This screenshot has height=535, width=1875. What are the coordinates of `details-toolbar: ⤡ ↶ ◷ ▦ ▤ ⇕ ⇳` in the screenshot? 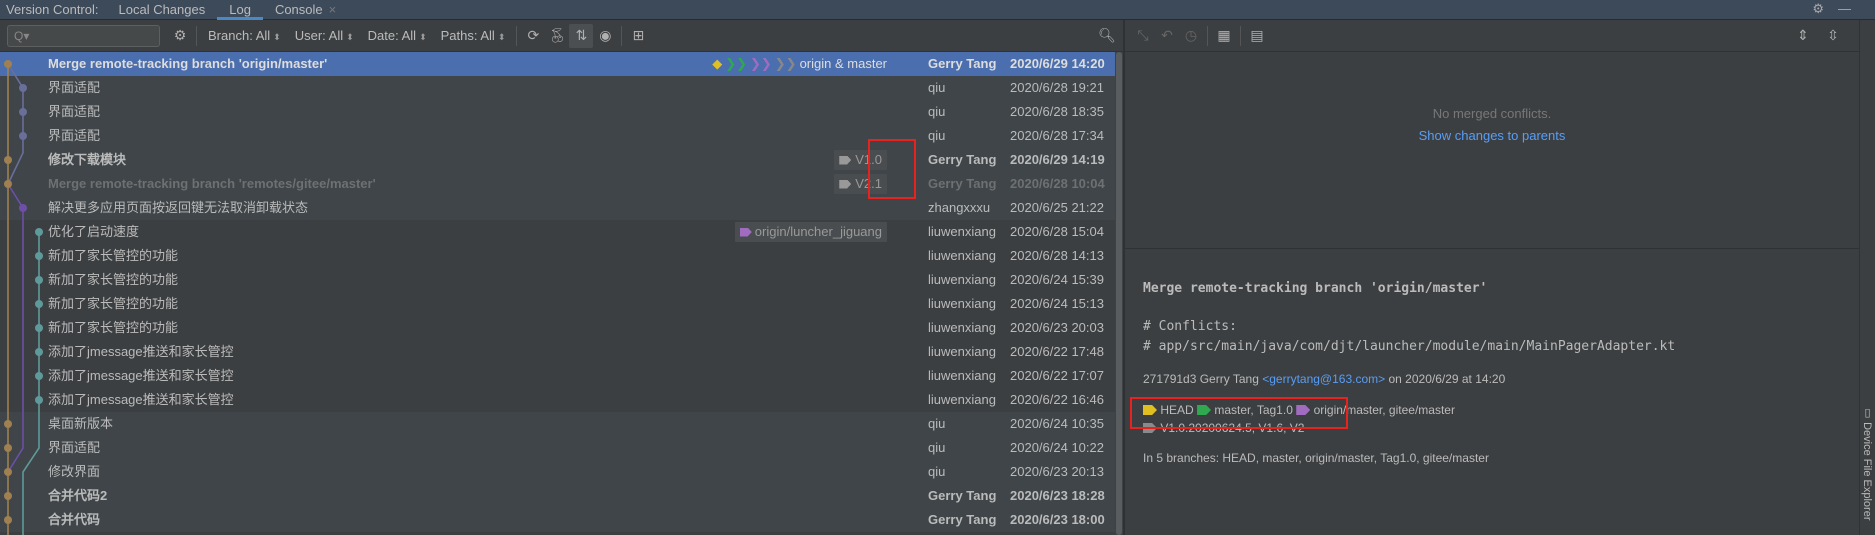 It's located at (1492, 36).